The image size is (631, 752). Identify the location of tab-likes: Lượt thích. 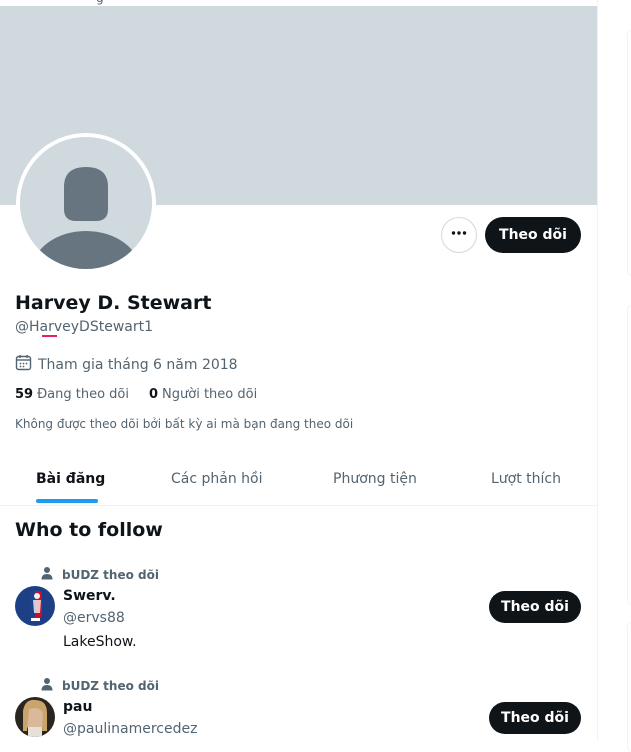
(526, 478).